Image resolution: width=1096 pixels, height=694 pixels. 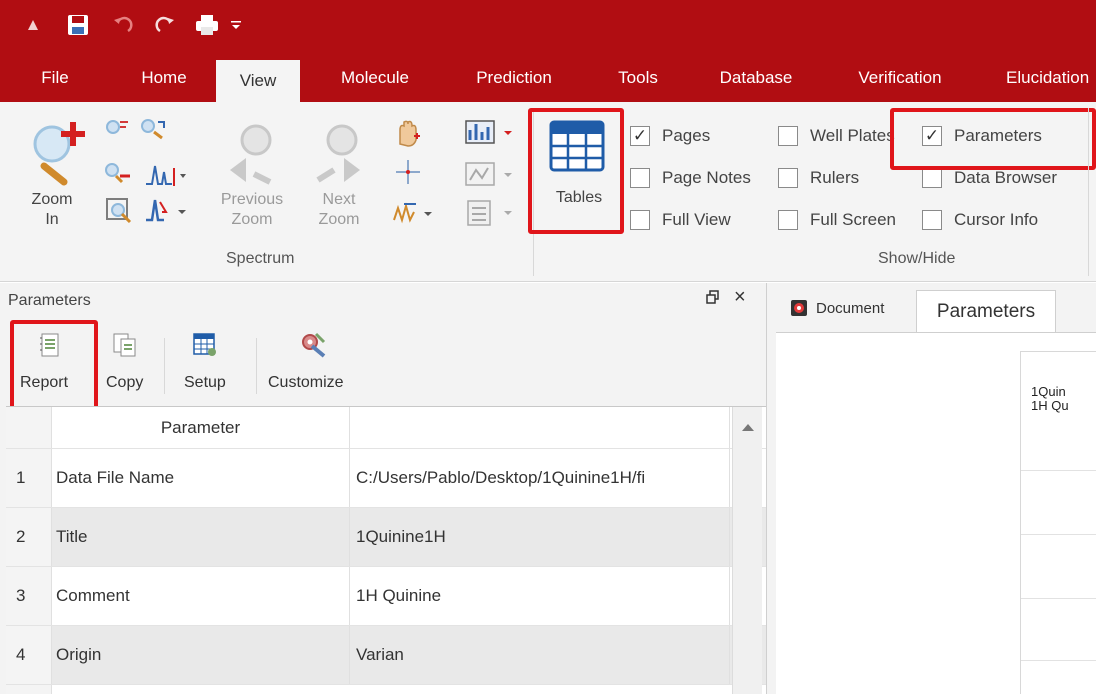 What do you see at coordinates (129, 365) in the screenshot?
I see `copy-button: Copy` at bounding box center [129, 365].